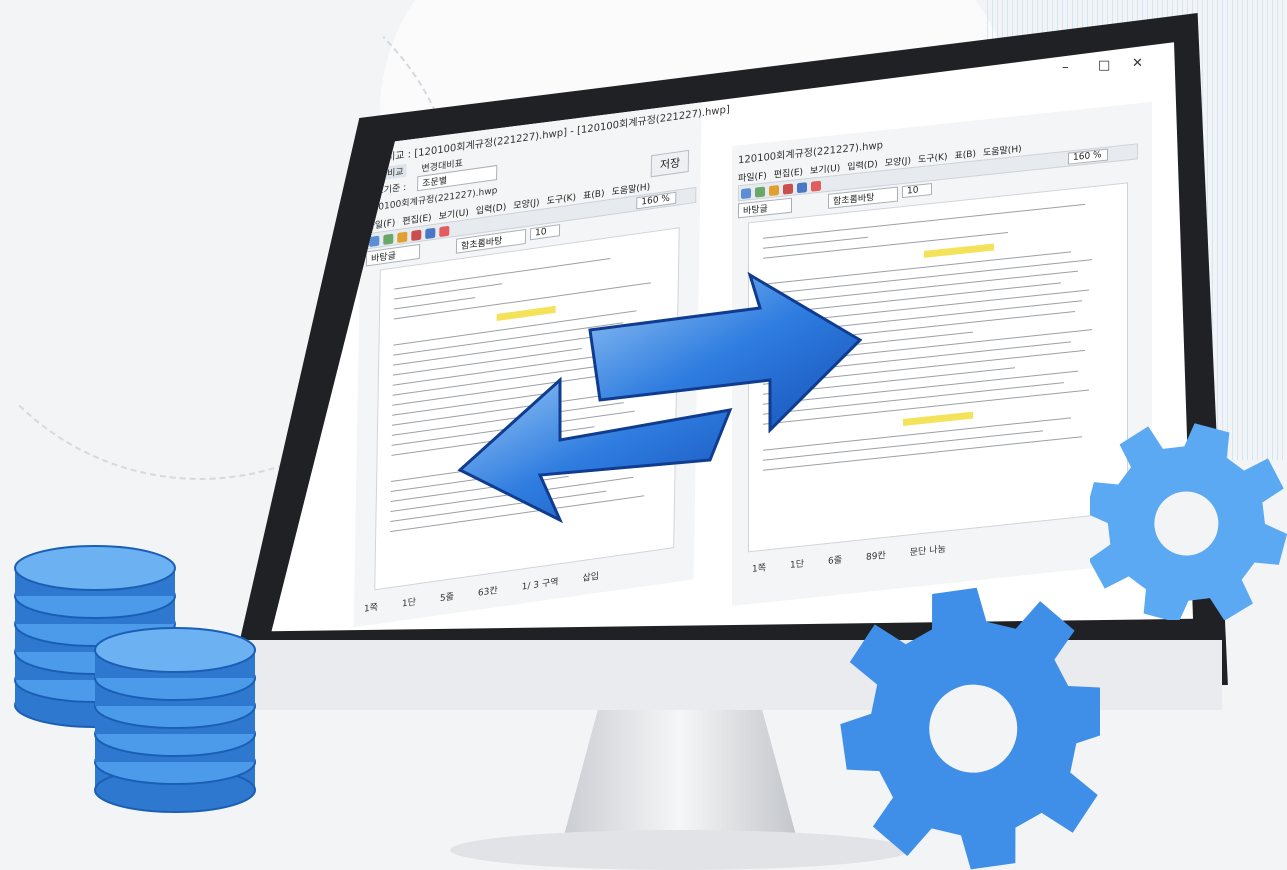 This screenshot has width=1287, height=870. I want to click on status-insert-mode: 삽입, so click(591, 578).